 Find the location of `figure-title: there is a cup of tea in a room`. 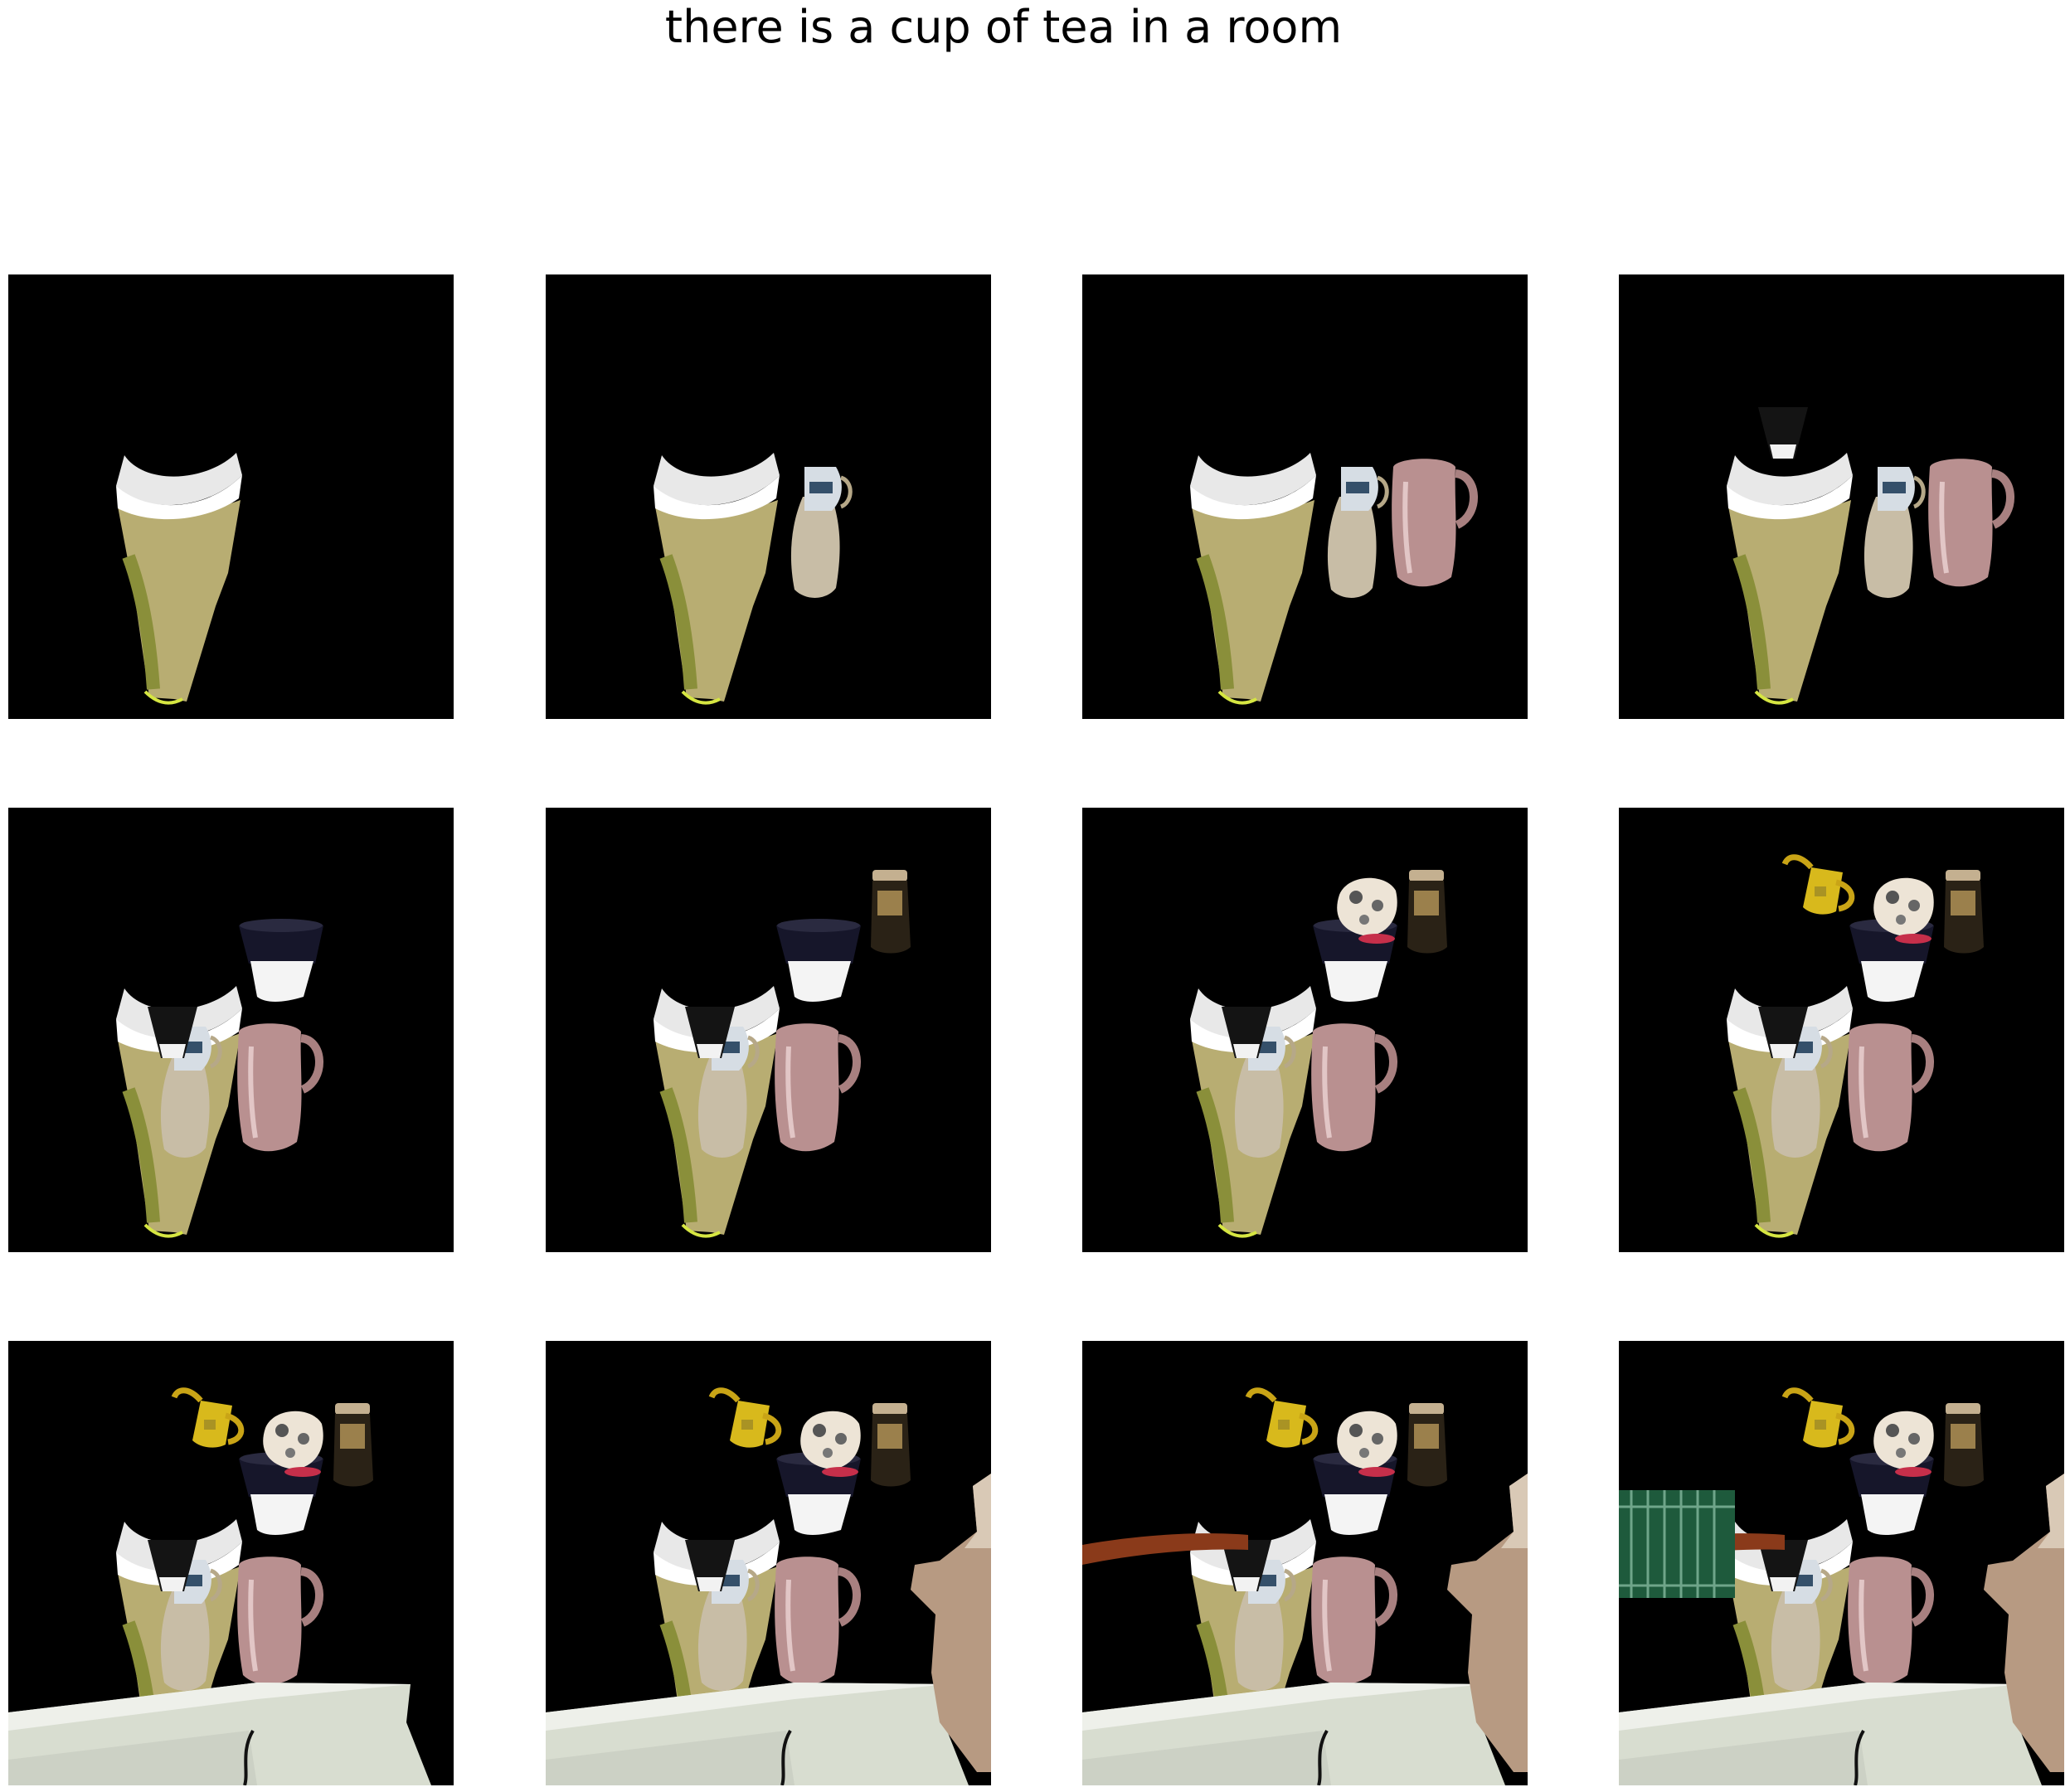

figure-title: there is a cup of tea in a room is located at coordinates (1004, 27).